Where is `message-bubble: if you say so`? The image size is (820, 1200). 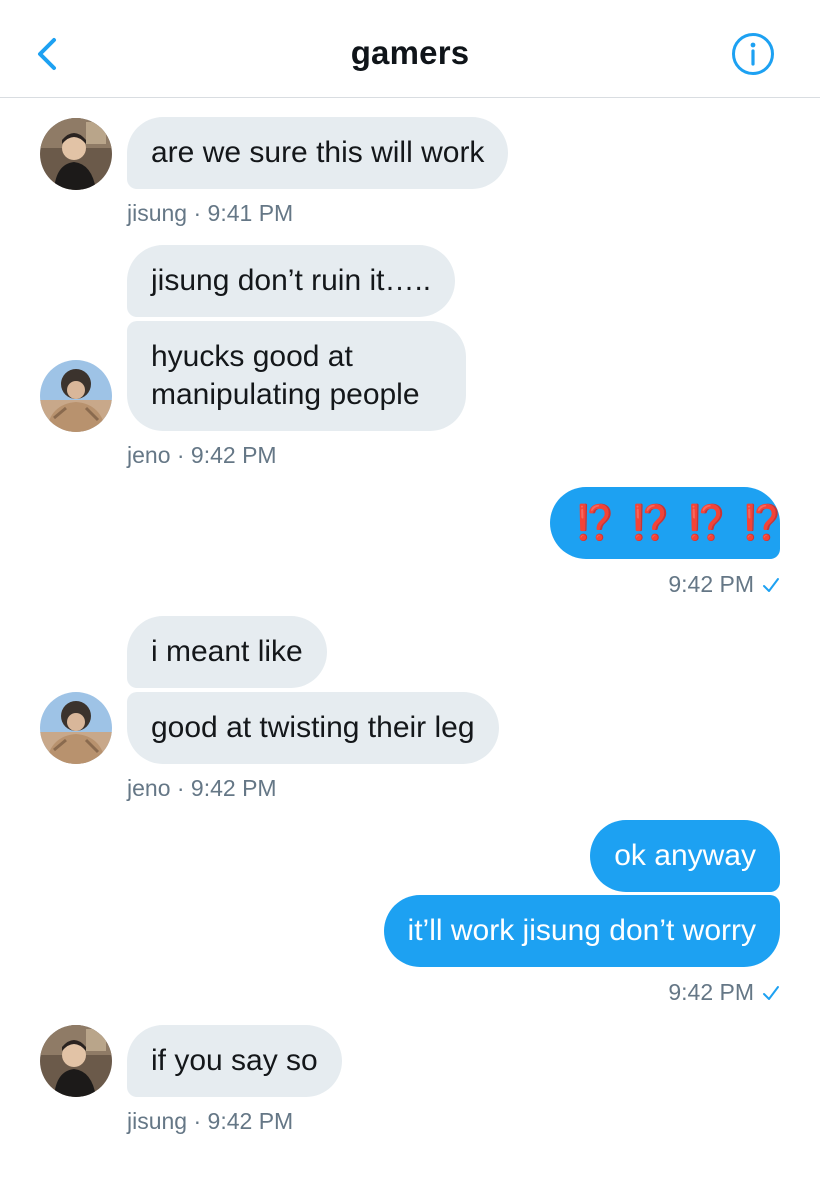 message-bubble: if you say so is located at coordinates (234, 1061).